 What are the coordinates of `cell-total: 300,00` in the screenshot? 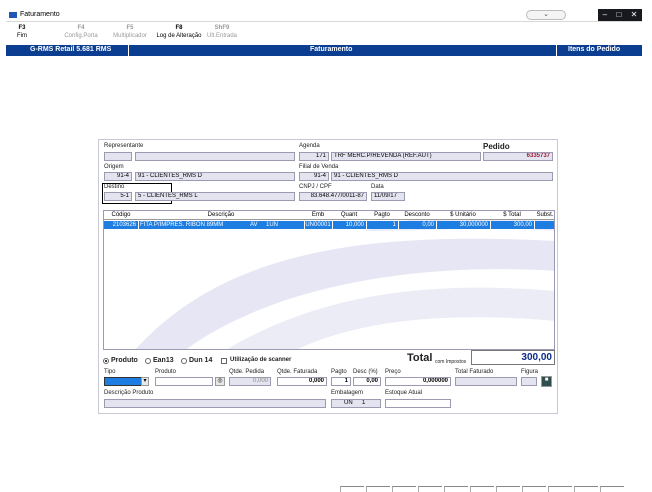 It's located at (522, 225).